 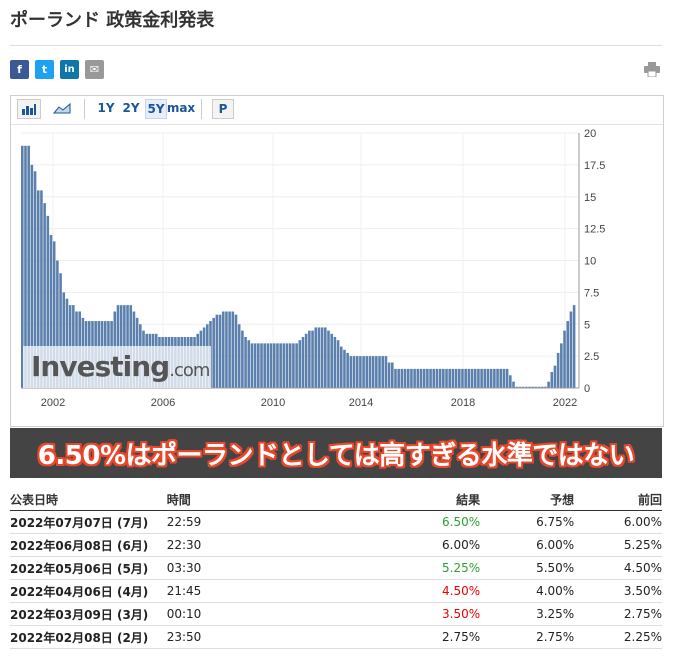 I want to click on table-row: 2022年04月06日 (4月) 21:45 4.50% 4.00% 3.50%, so click(x=336, y=591).